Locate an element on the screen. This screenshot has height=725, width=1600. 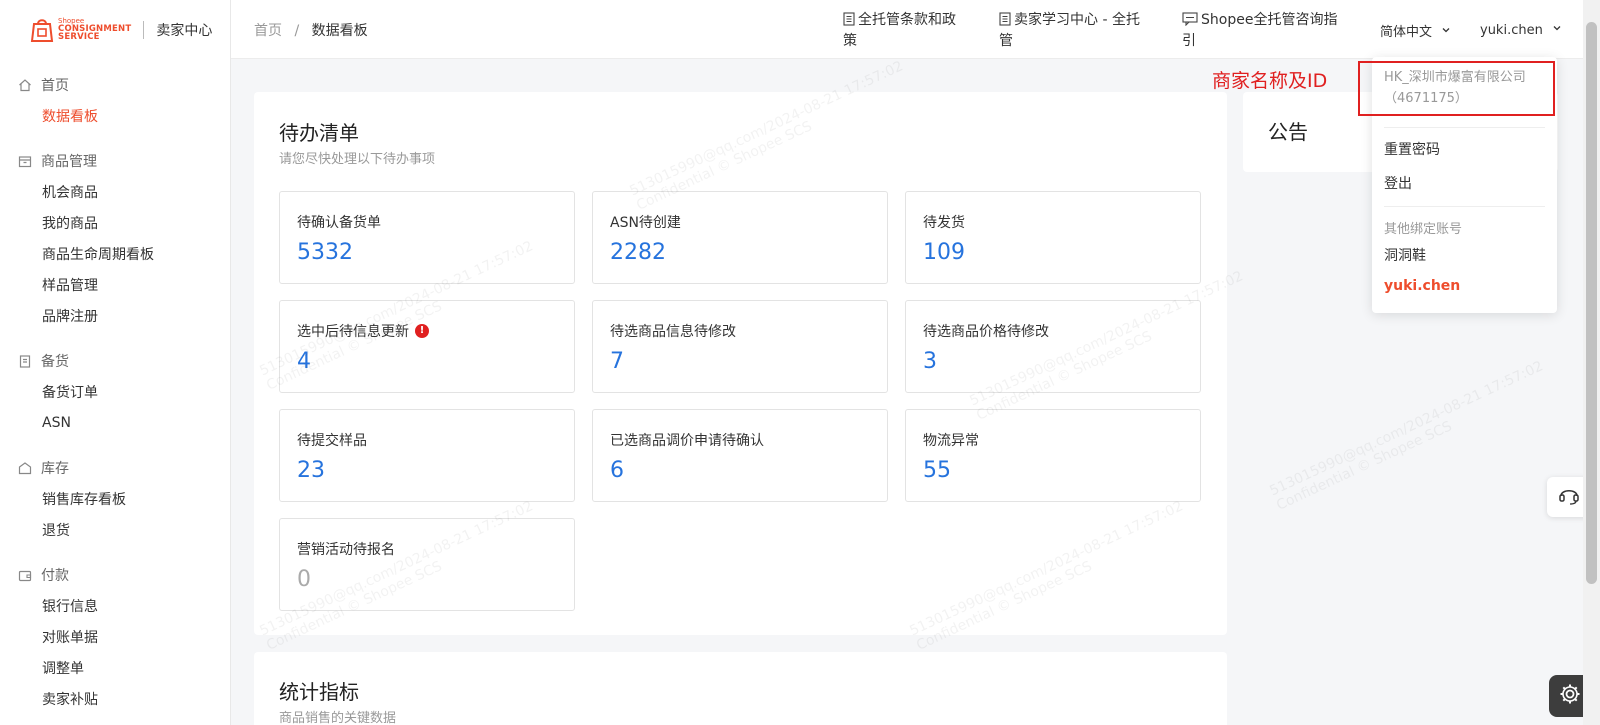
sidebar-item-sample-management: 样品管理 is located at coordinates (115, 284).